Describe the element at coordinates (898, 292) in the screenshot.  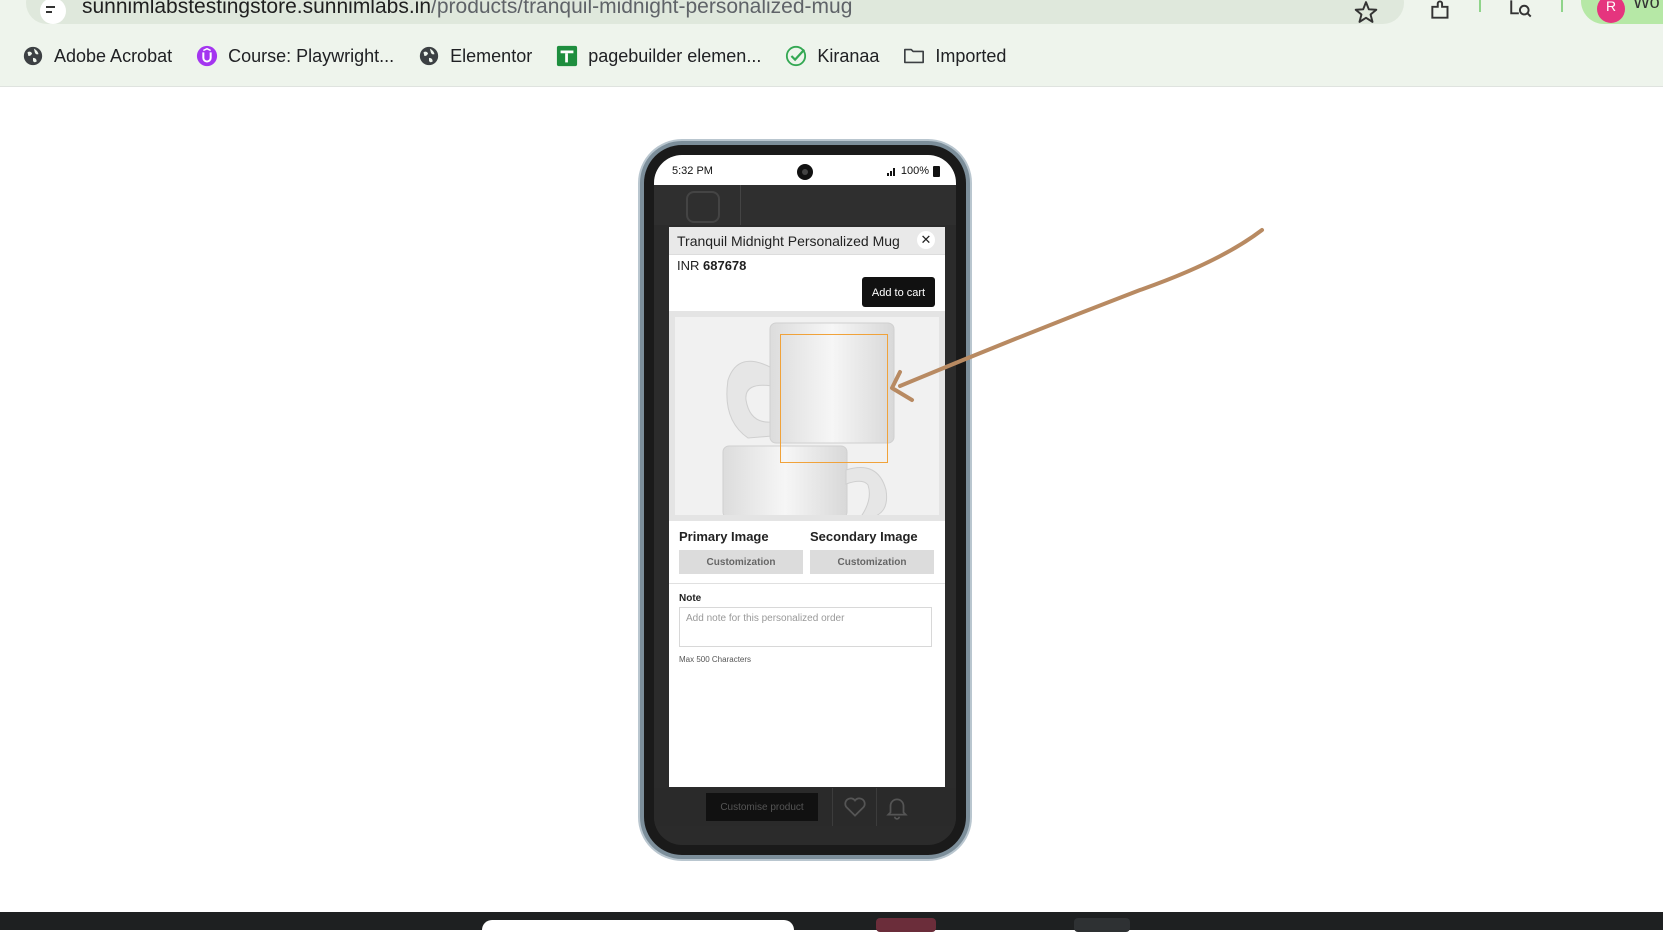
I see `add-to-cart-button: Add to cart` at that location.